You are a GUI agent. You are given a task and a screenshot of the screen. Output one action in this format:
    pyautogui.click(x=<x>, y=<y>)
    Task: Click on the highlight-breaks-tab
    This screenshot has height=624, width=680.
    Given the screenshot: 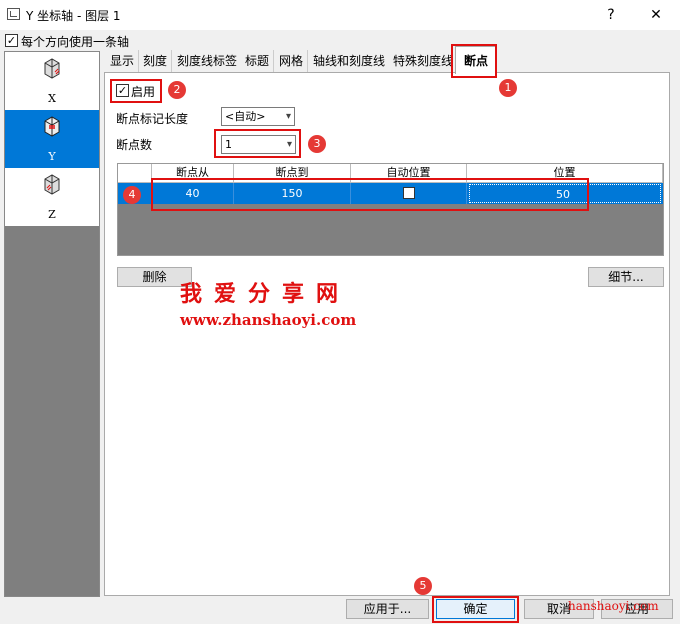 What is the action you would take?
    pyautogui.click(x=474, y=61)
    